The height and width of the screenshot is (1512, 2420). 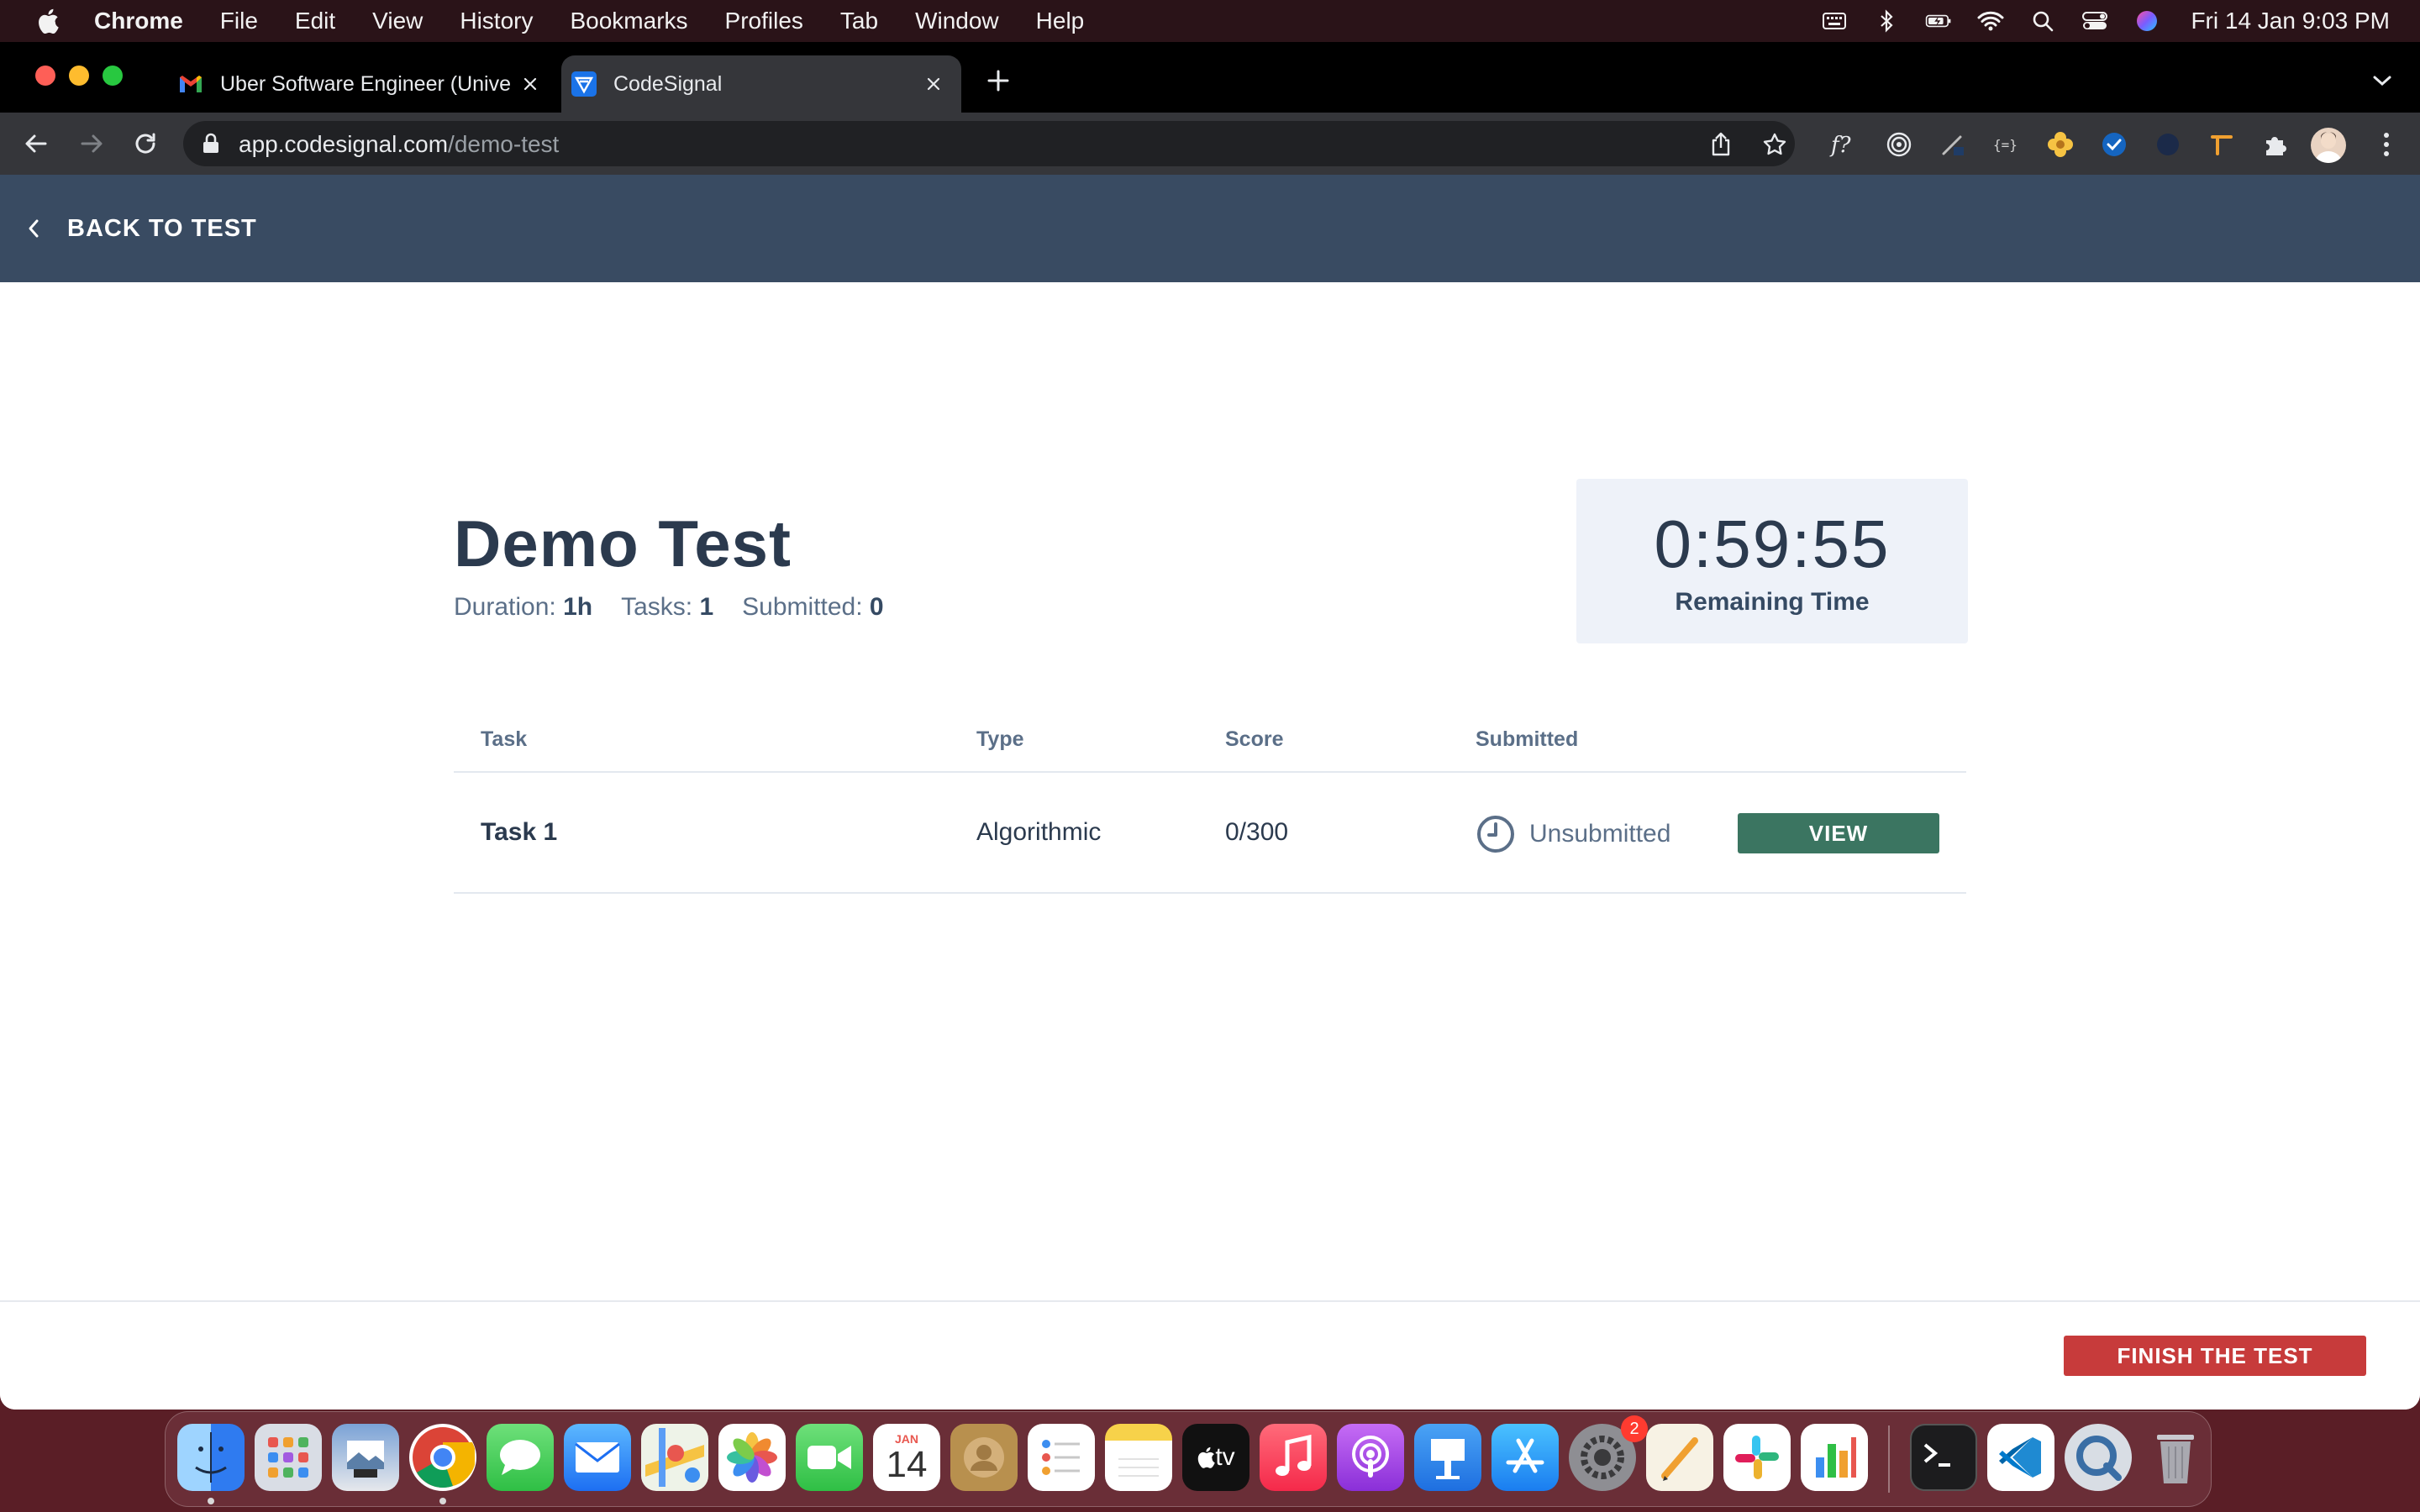 I want to click on mail-icon, so click(x=597, y=1457).